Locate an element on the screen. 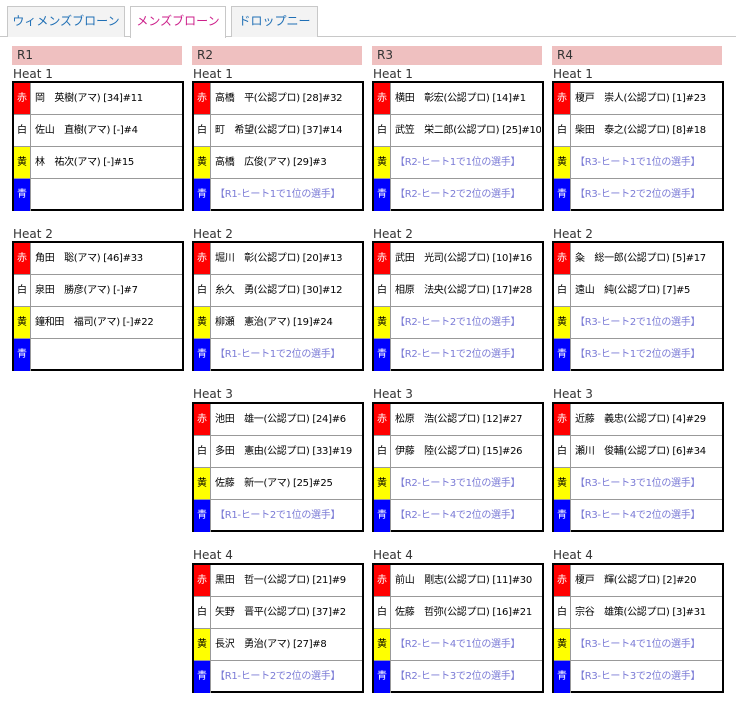  lane-blue: 青【R3-ヒート1で2位の選手】 is located at coordinates (638, 355).